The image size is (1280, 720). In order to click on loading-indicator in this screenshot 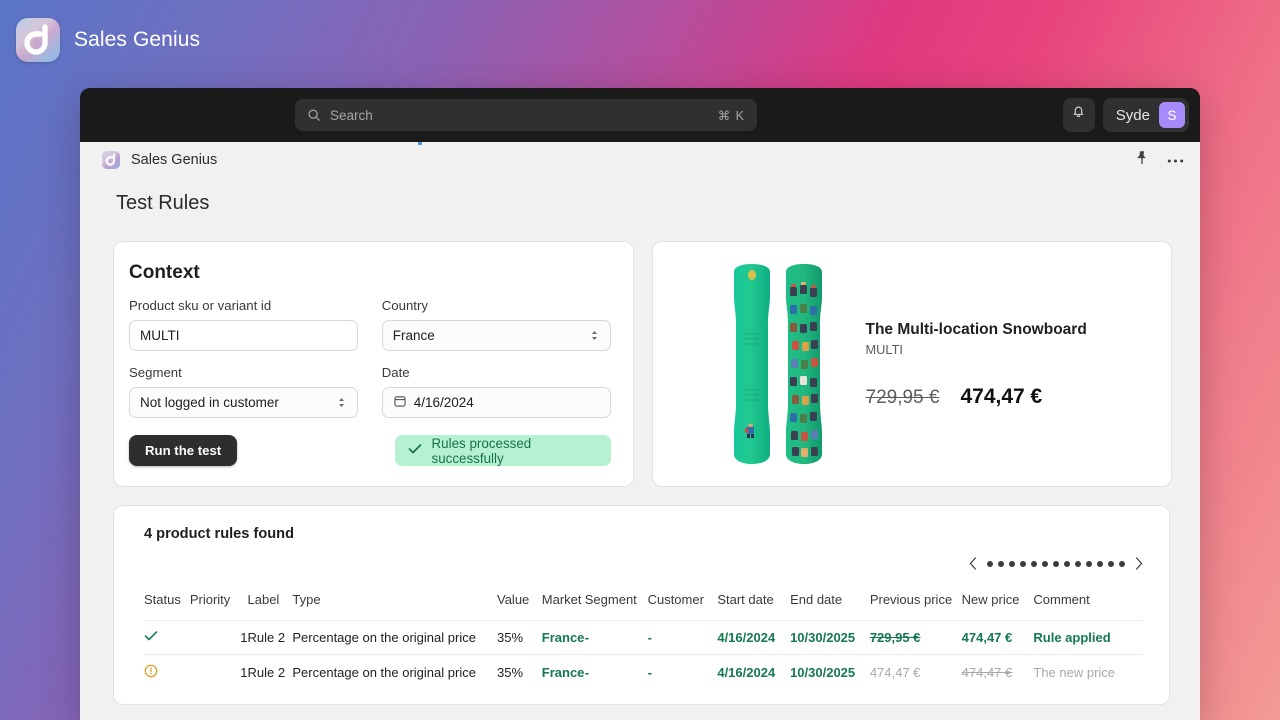, I will do `click(420, 143)`.